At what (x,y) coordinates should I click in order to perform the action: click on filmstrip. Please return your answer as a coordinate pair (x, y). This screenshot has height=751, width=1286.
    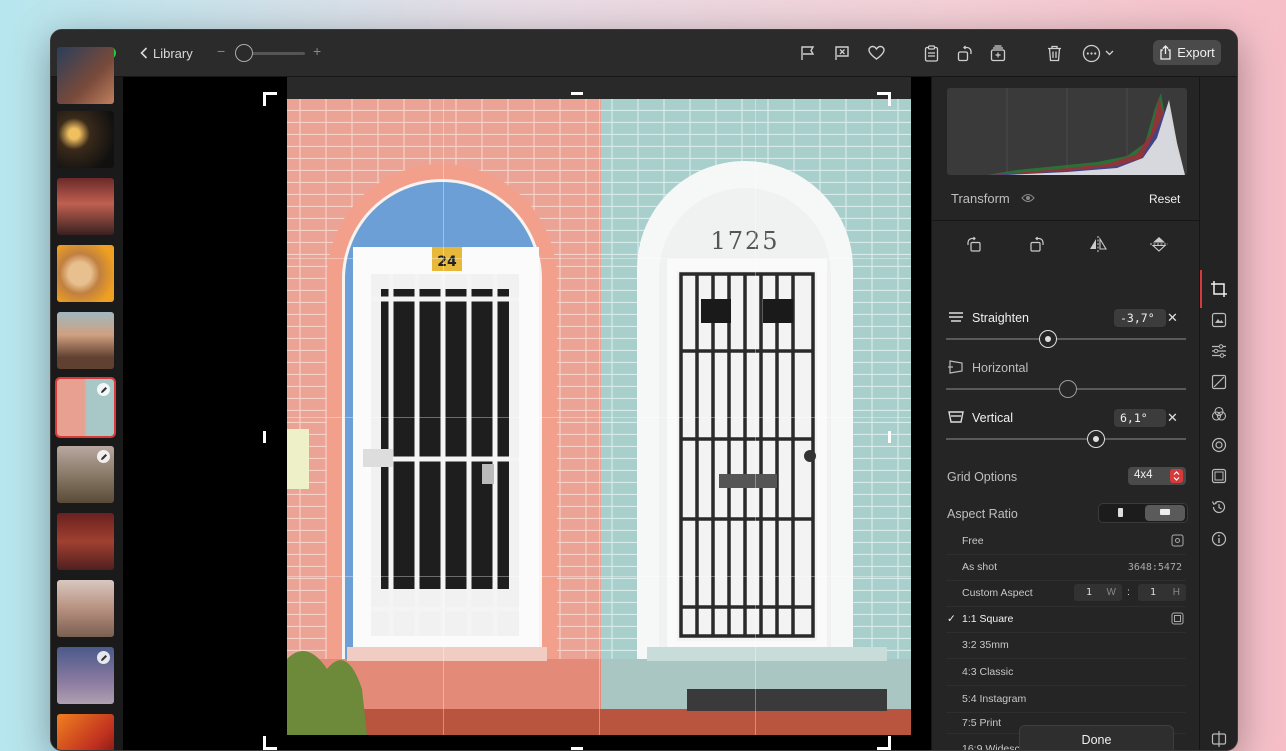
    Looking at the image, I should click on (87, 398).